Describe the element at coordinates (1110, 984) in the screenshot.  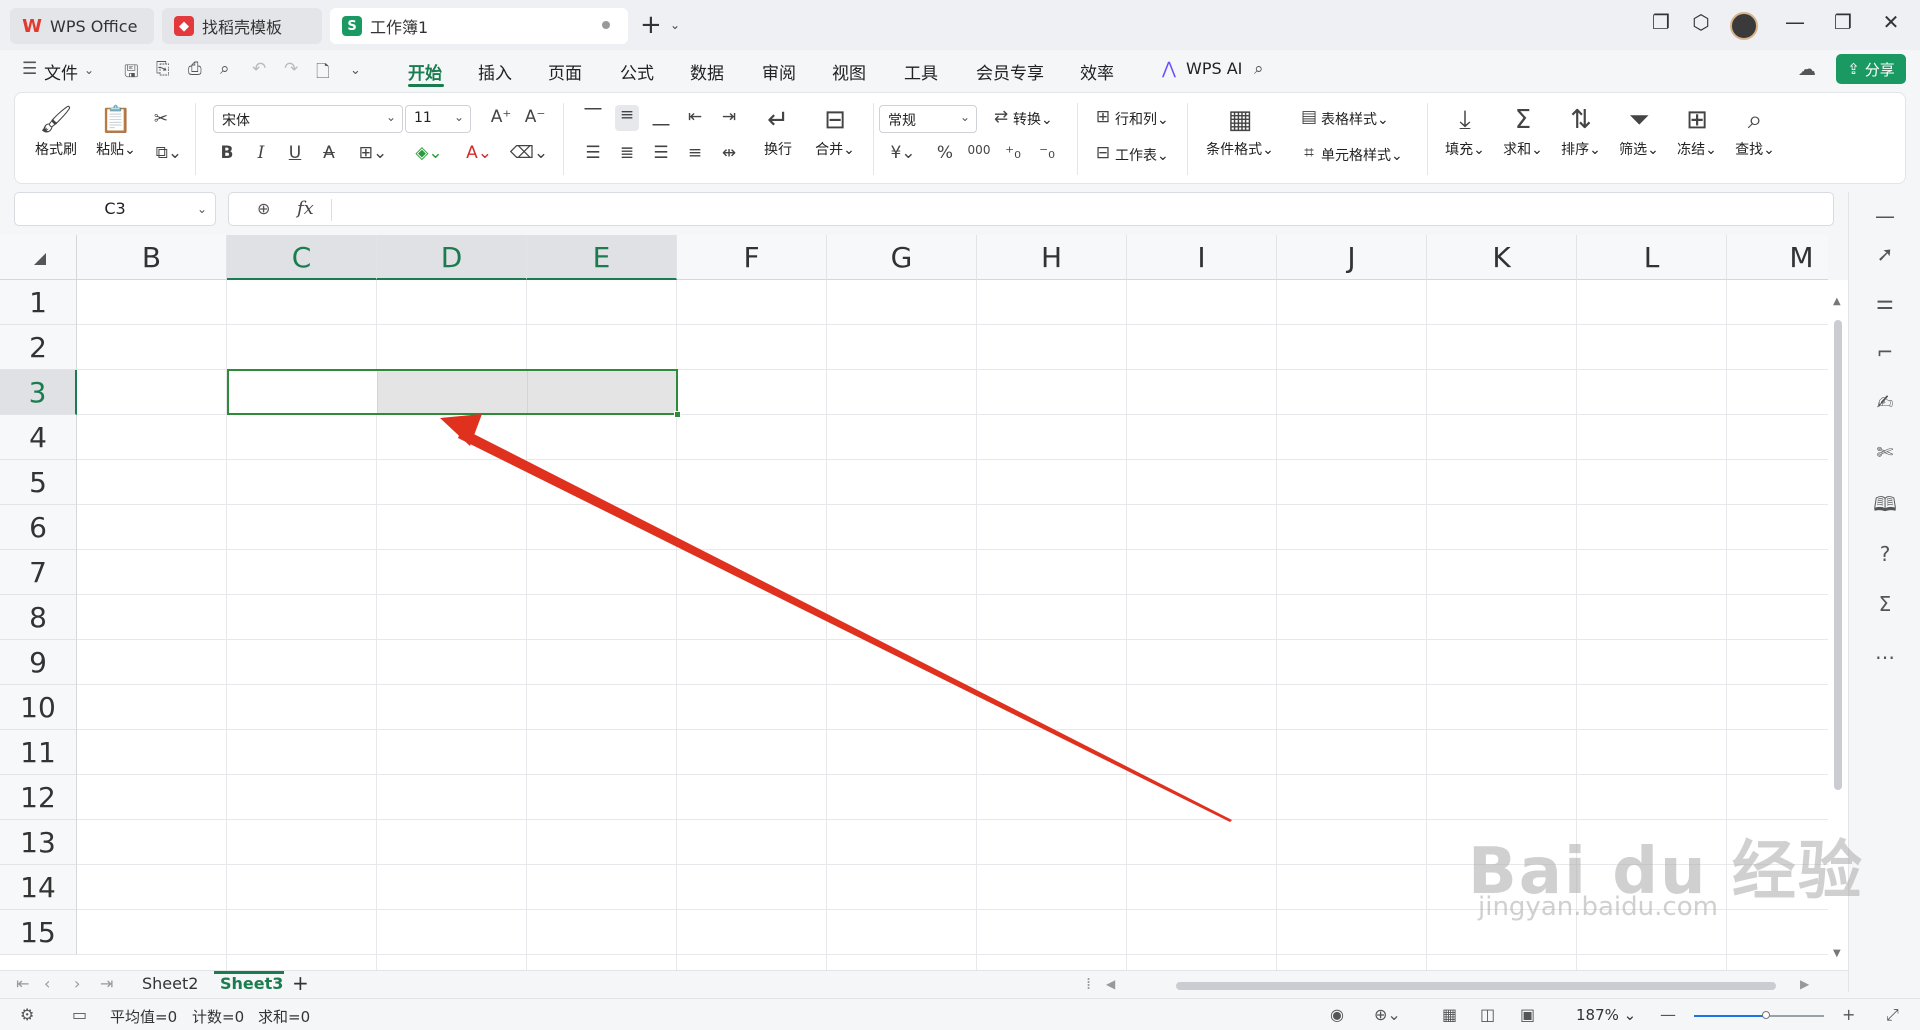
I see `scroll-left-icon: ◀` at that location.